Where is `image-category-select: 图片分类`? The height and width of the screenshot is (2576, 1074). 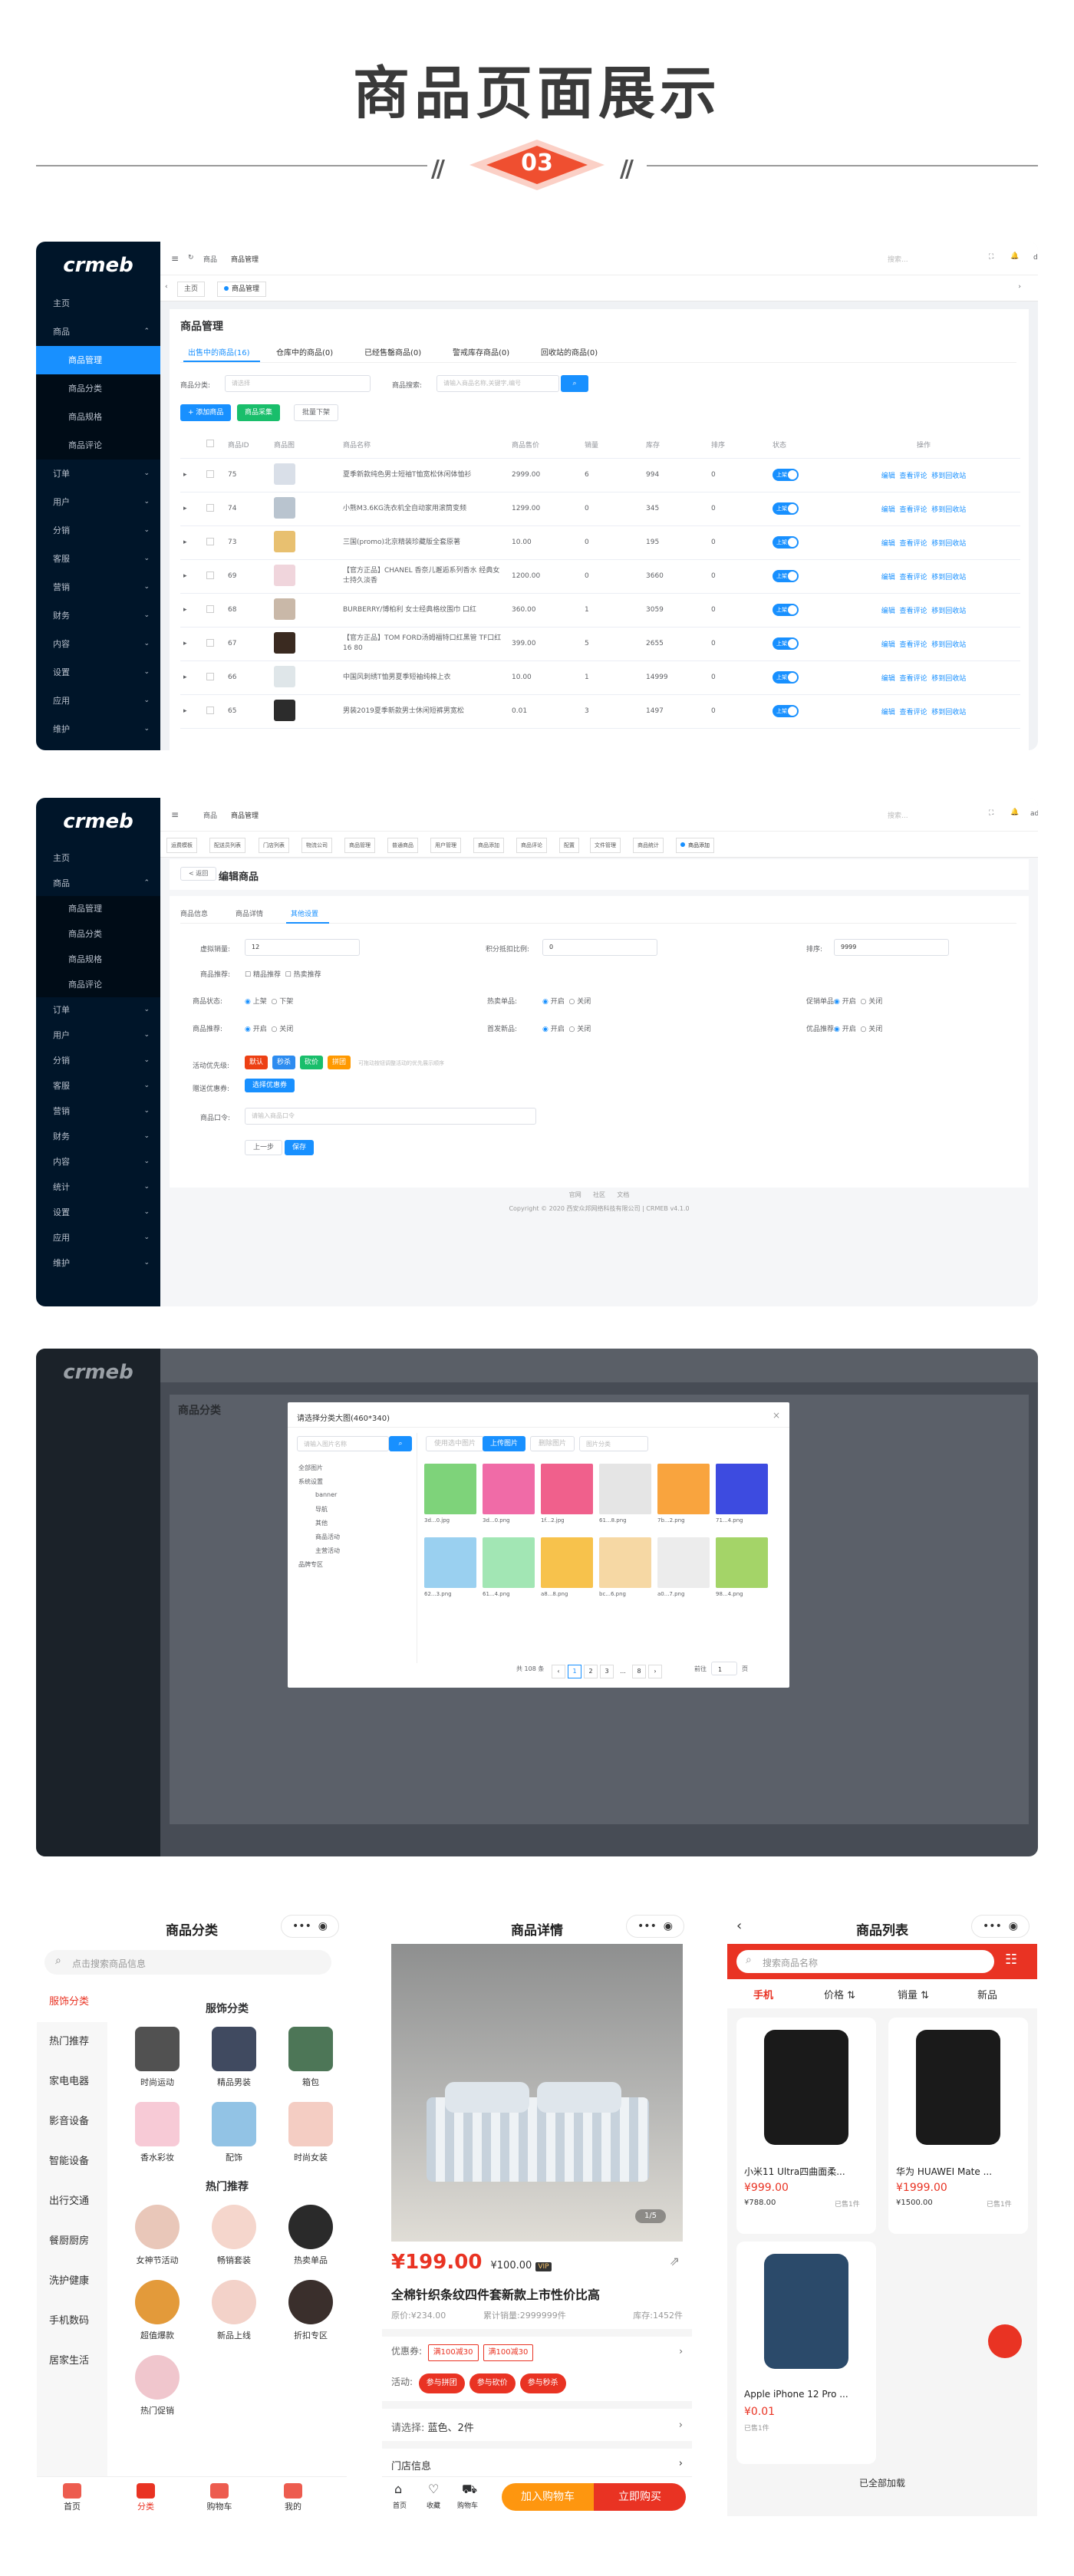
image-category-select: 图片分类 is located at coordinates (613, 1443).